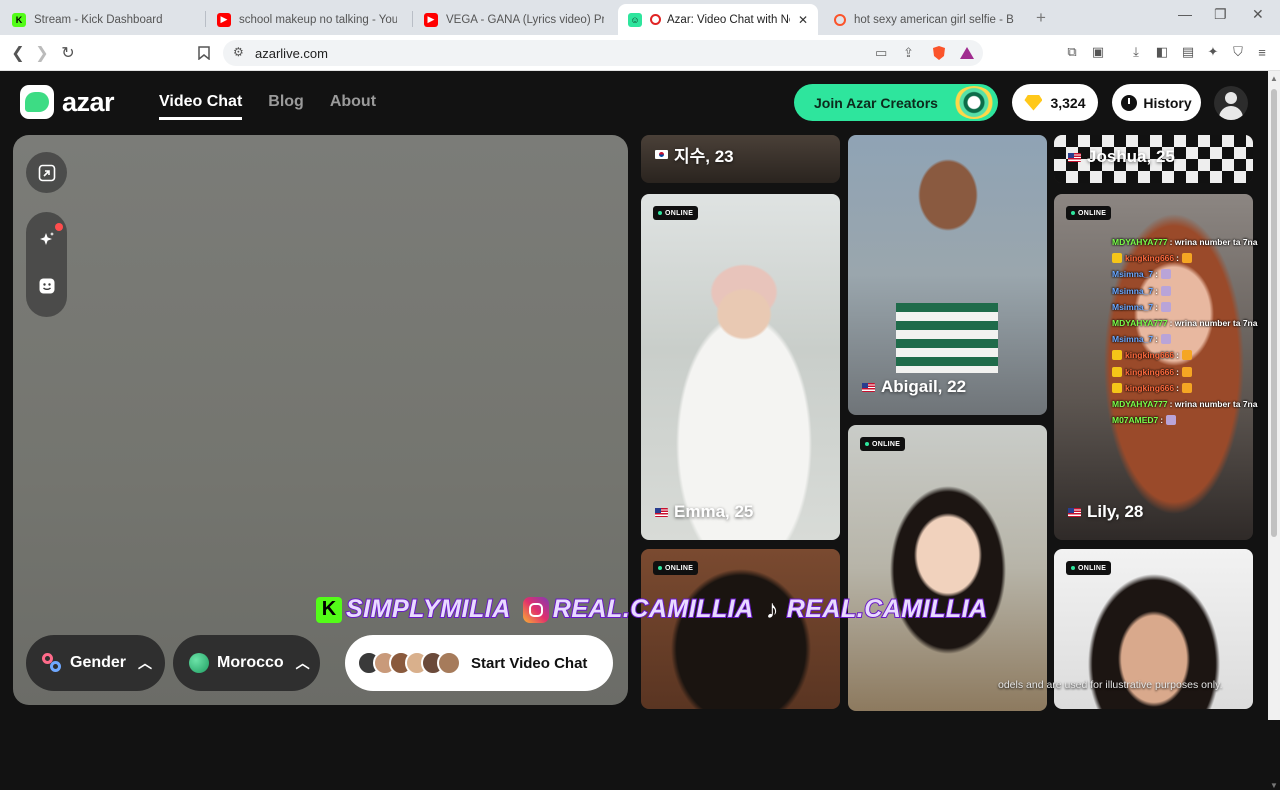 The image size is (1280, 790). Describe the element at coordinates (68, 53) in the screenshot. I see `reload-icon: ↻` at that location.